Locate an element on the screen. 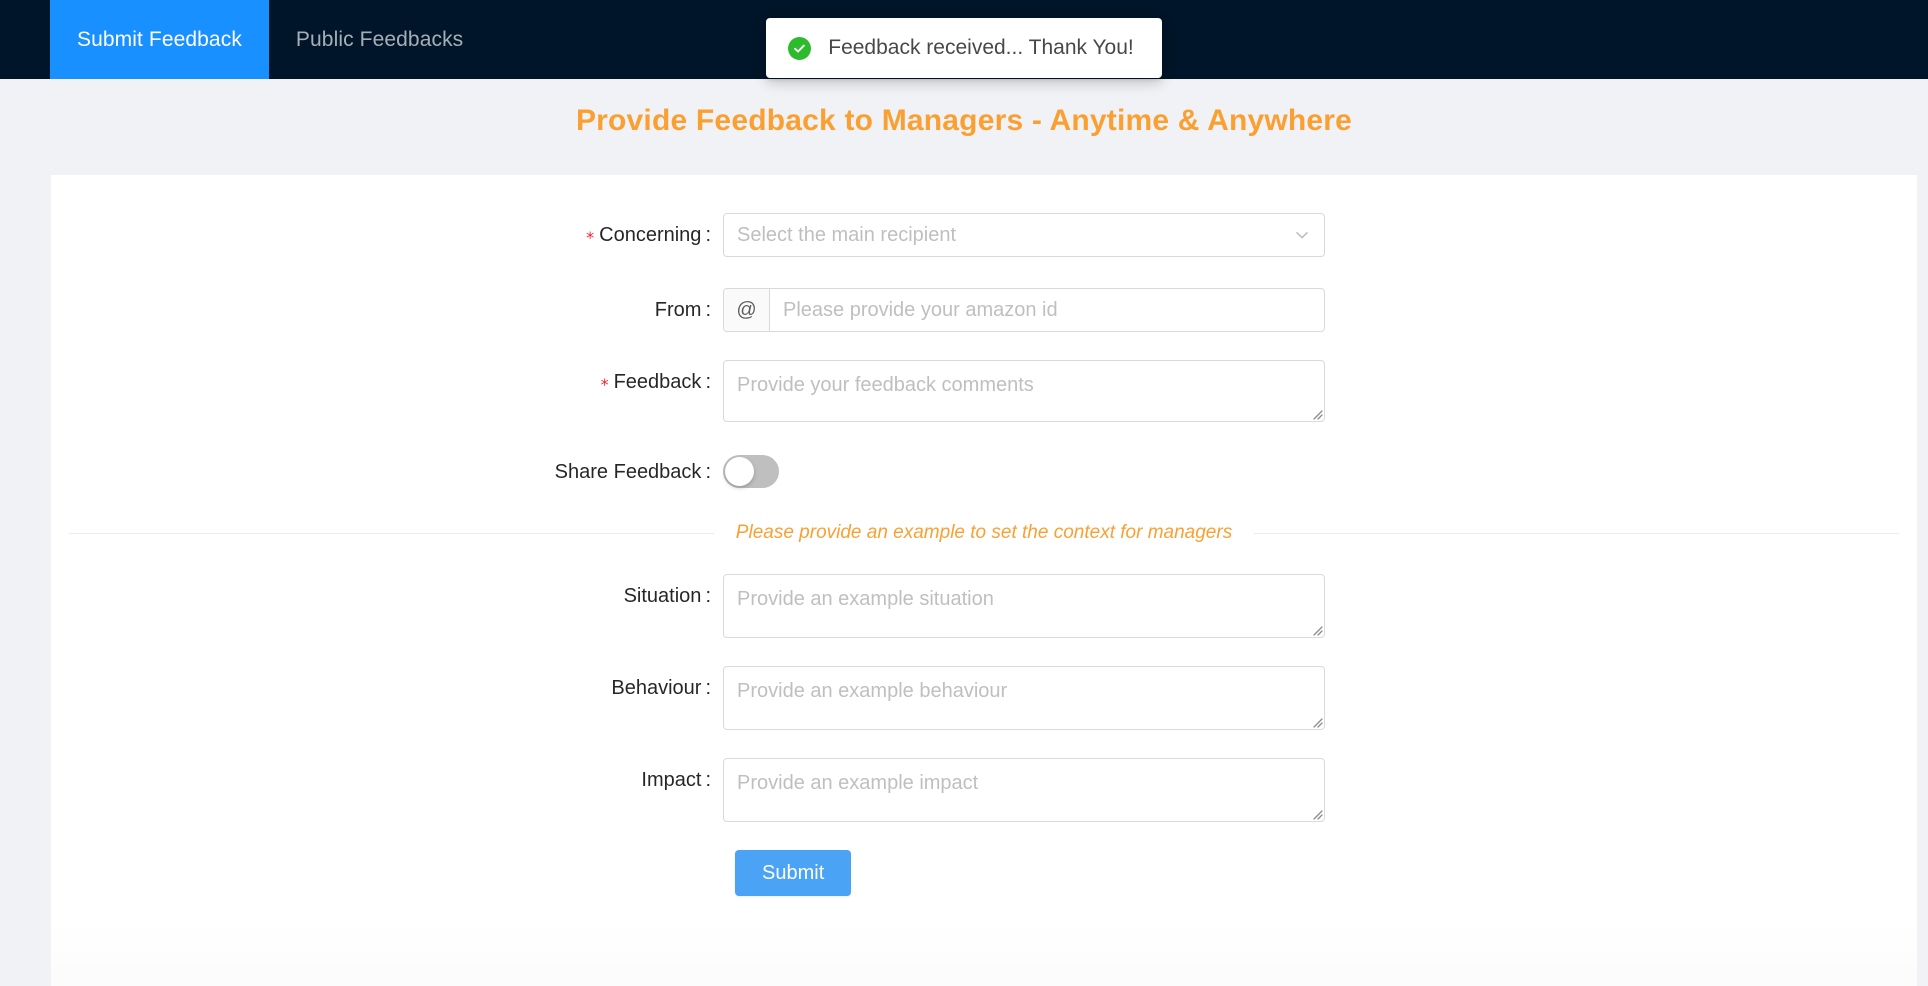 The height and width of the screenshot is (986, 1928). nav-tab-public-feedbacks: Public Feedbacks is located at coordinates (379, 39).